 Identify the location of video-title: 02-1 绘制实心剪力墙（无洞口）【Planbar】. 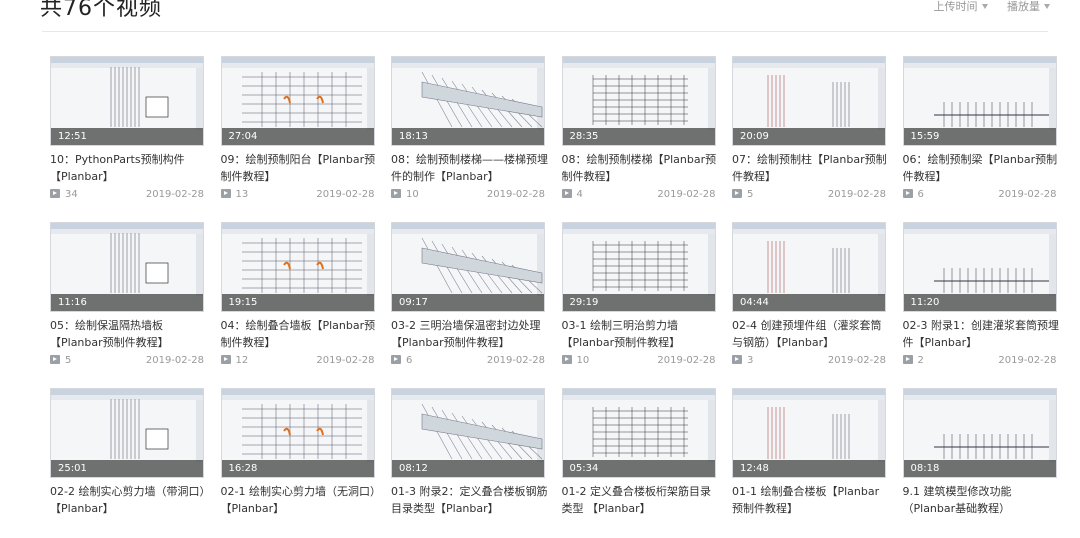
(300, 499).